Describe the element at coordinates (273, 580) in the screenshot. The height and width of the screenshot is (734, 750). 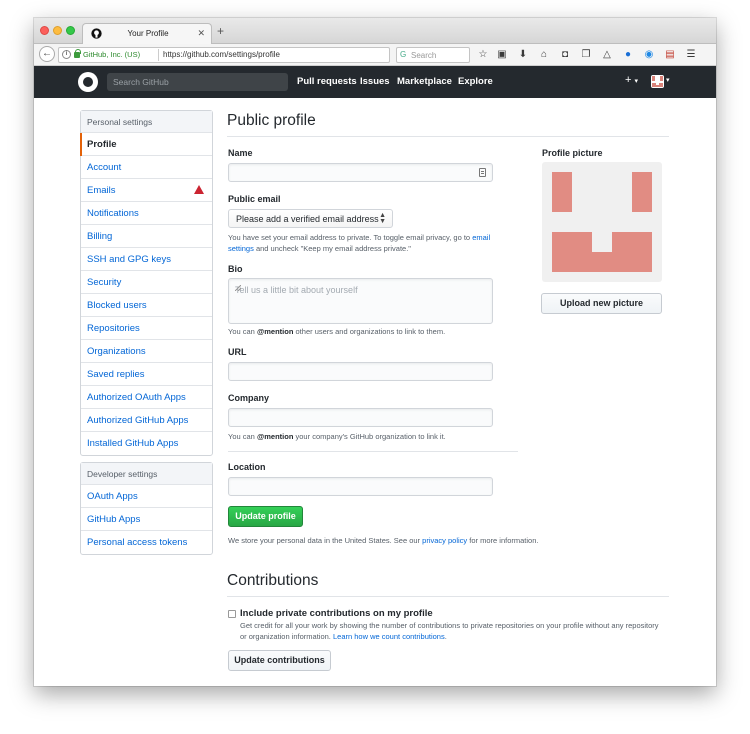
I see `contributions-title: Contributions` at that location.